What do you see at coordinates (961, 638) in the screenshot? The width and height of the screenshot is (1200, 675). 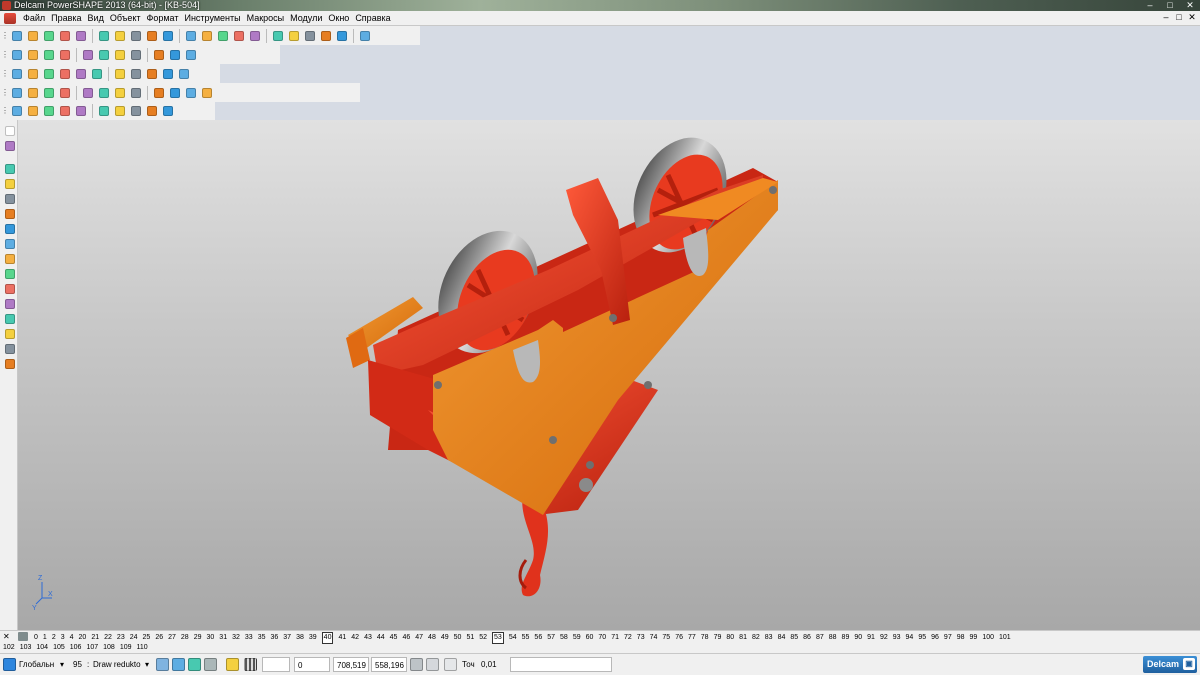 I see `level-98: 98` at bounding box center [961, 638].